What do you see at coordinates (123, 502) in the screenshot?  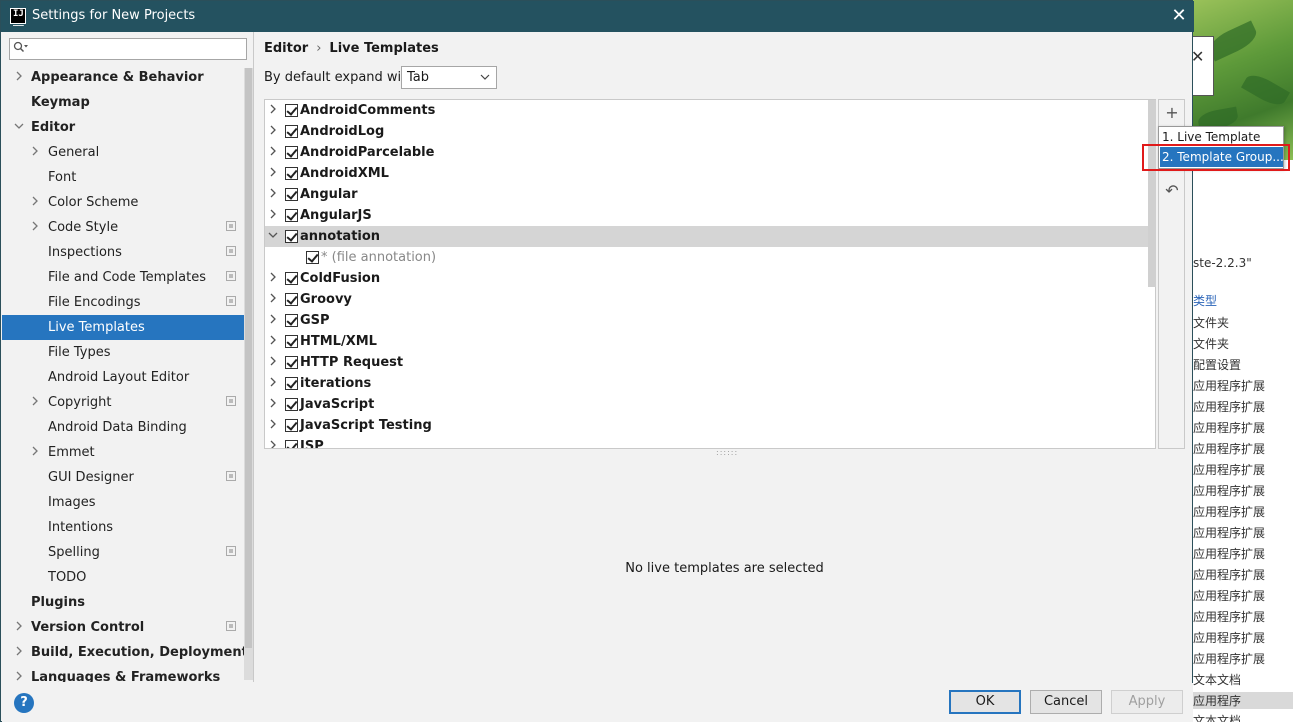 I see `sidebar-item: Images` at bounding box center [123, 502].